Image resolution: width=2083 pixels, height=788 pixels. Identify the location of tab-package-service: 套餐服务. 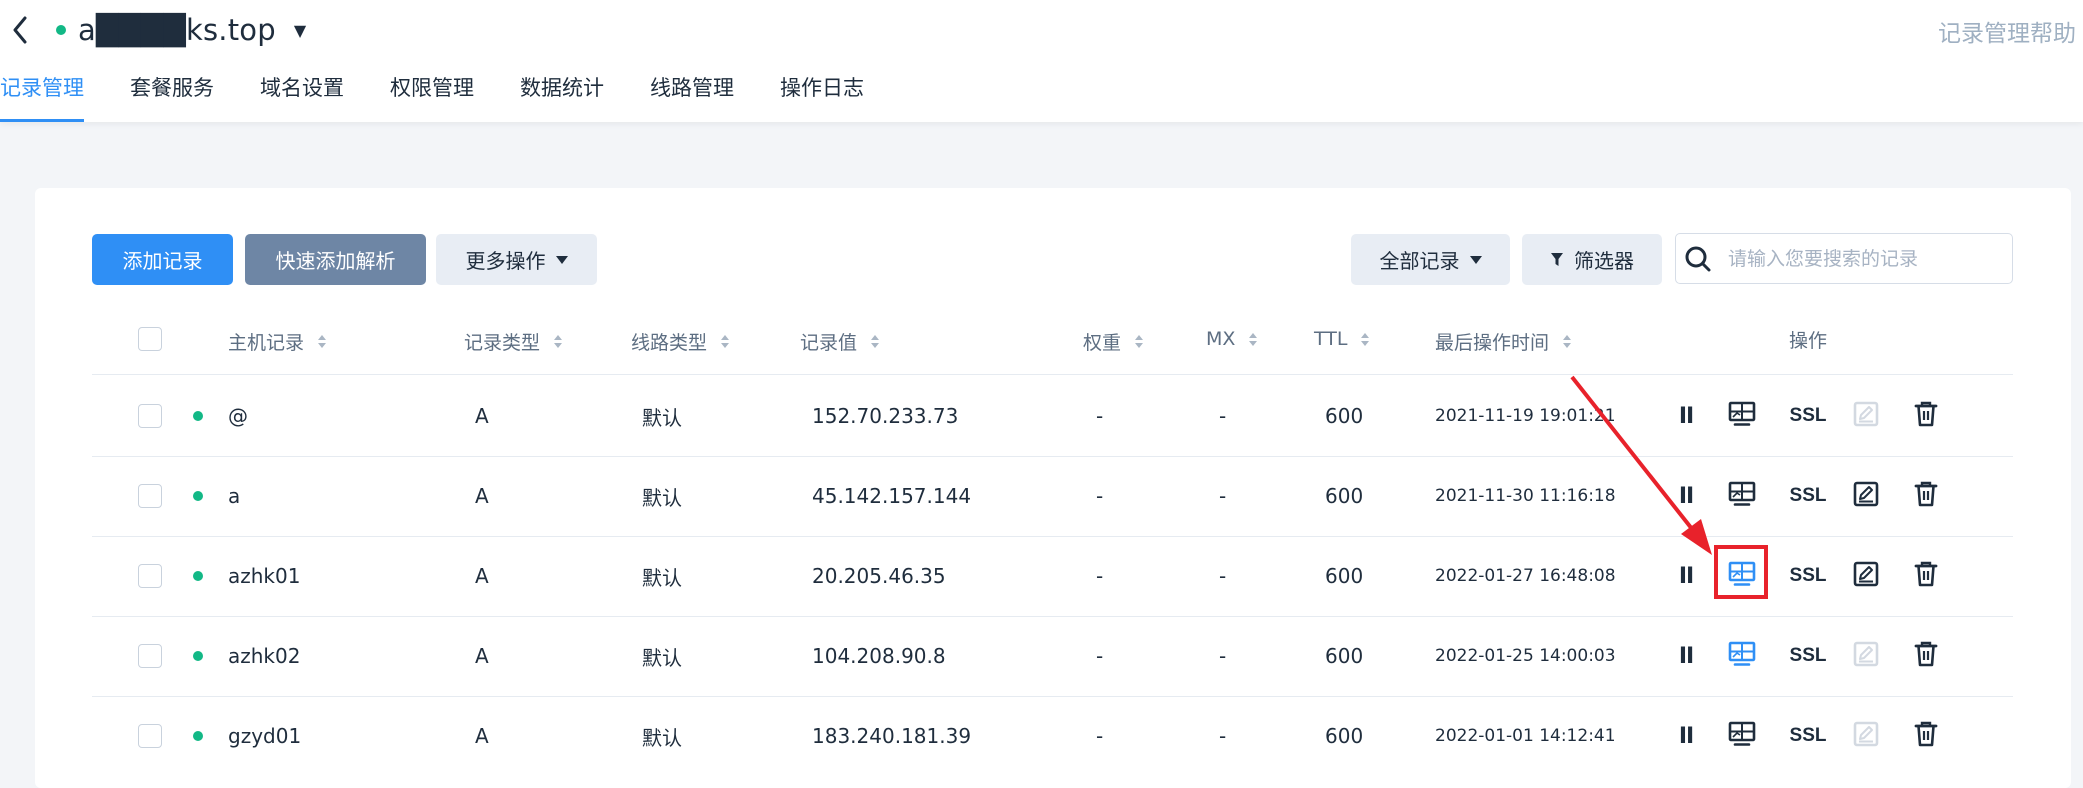
(172, 97).